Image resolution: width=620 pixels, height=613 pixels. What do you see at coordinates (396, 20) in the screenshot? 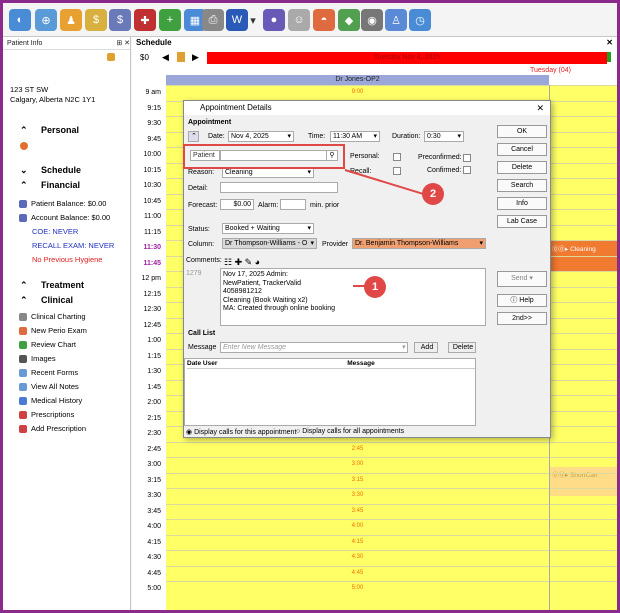
I see `user-icon: ♙` at bounding box center [396, 20].